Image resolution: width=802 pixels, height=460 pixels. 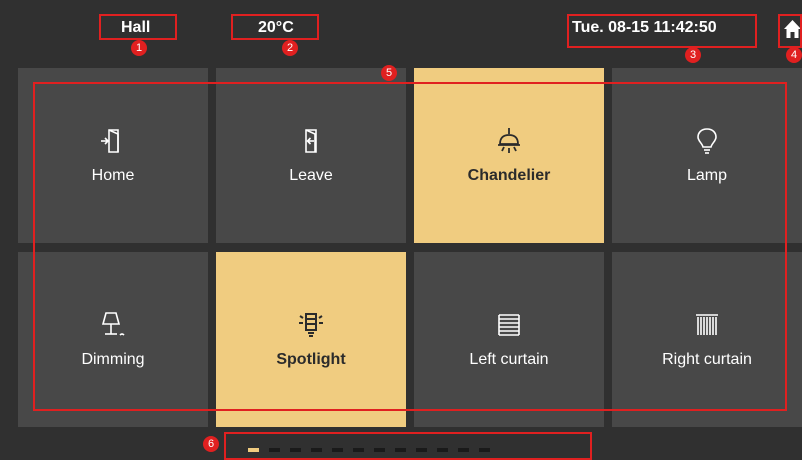 I want to click on annotation-number-2: 2, so click(x=290, y=48).